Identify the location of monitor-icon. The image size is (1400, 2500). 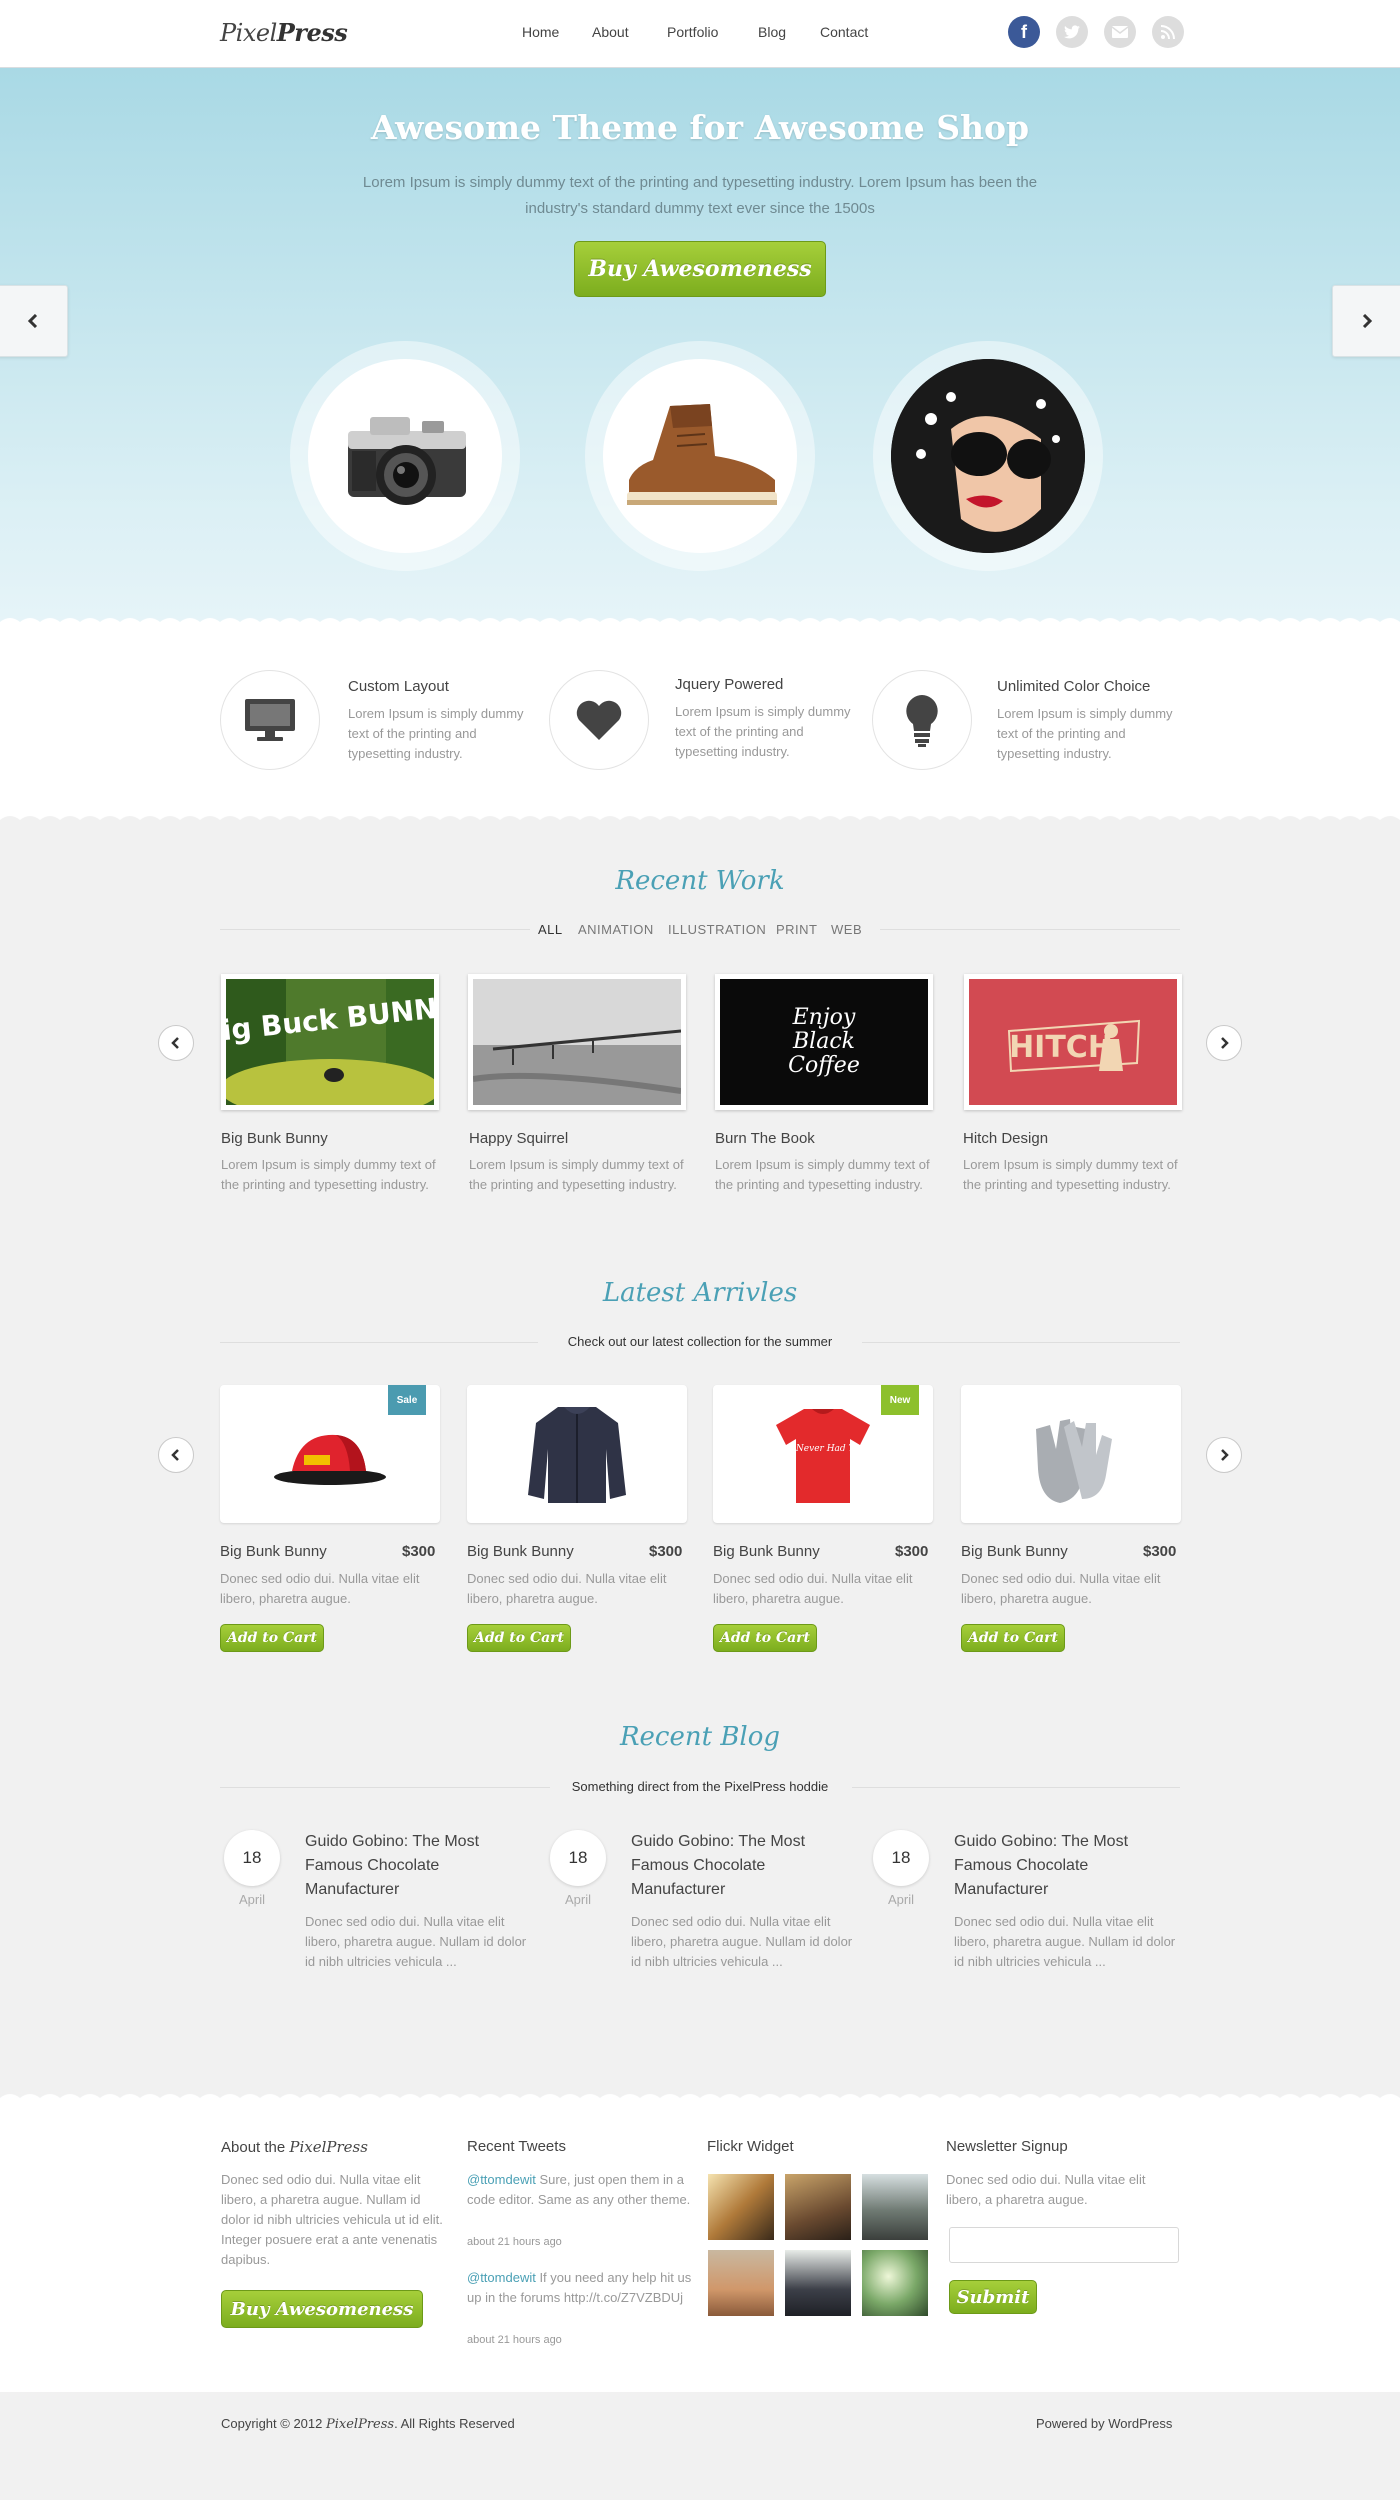
(270, 720).